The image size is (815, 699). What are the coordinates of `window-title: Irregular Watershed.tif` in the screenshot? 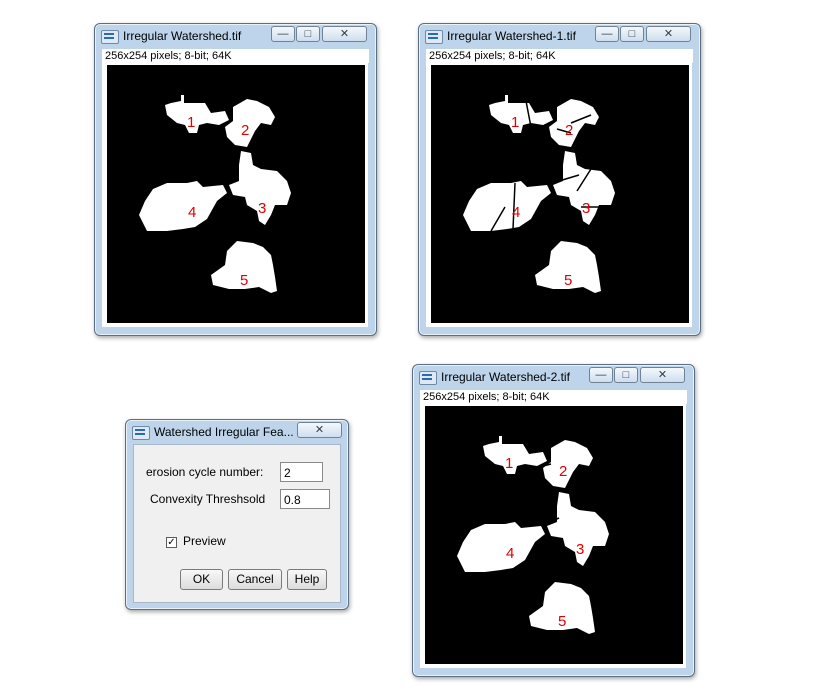 It's located at (182, 36).